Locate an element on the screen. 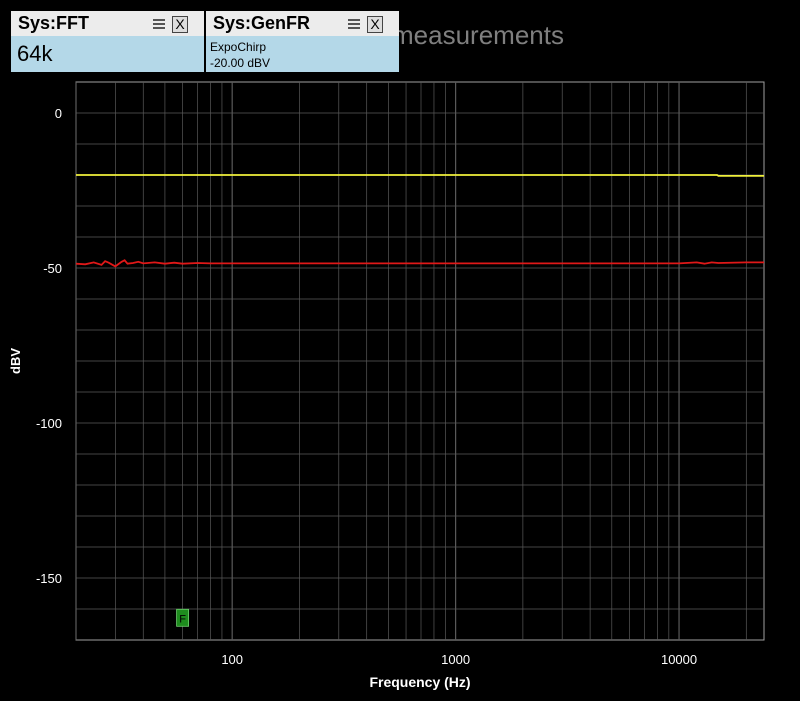 The height and width of the screenshot is (701, 800). marker-layer: F is located at coordinates (183, 617).